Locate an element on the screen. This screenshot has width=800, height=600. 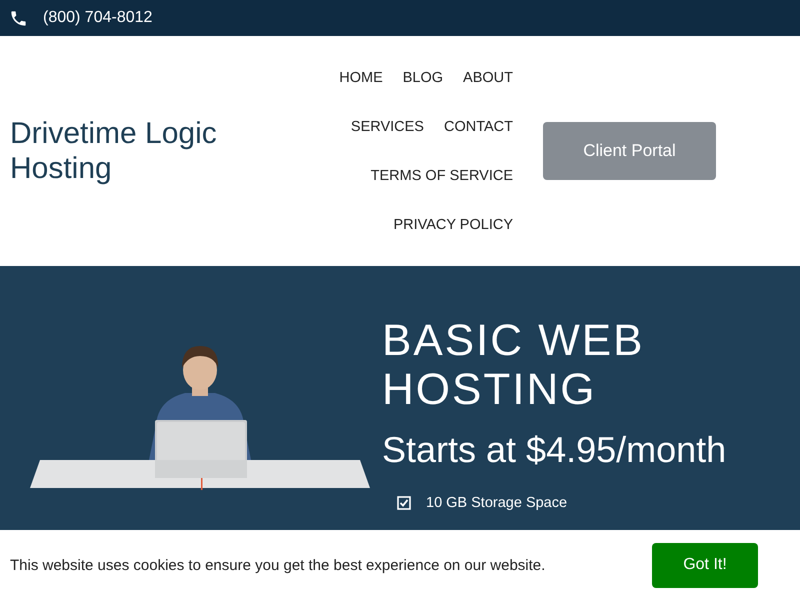
nav-link: PRIVACY POLICY is located at coordinates (453, 225).